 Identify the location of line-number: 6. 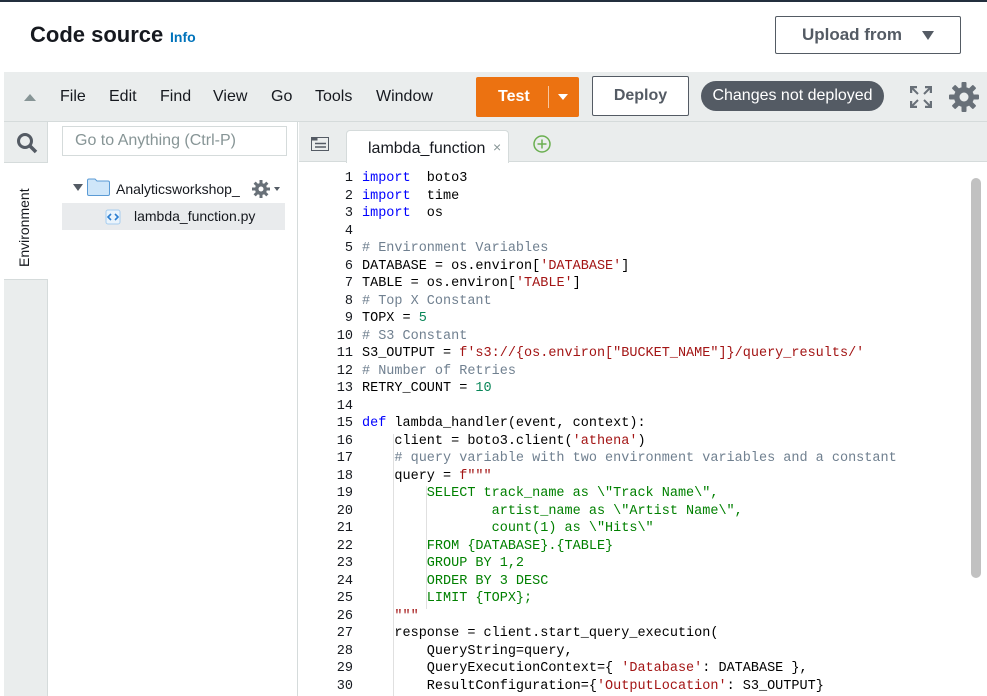
(348, 266).